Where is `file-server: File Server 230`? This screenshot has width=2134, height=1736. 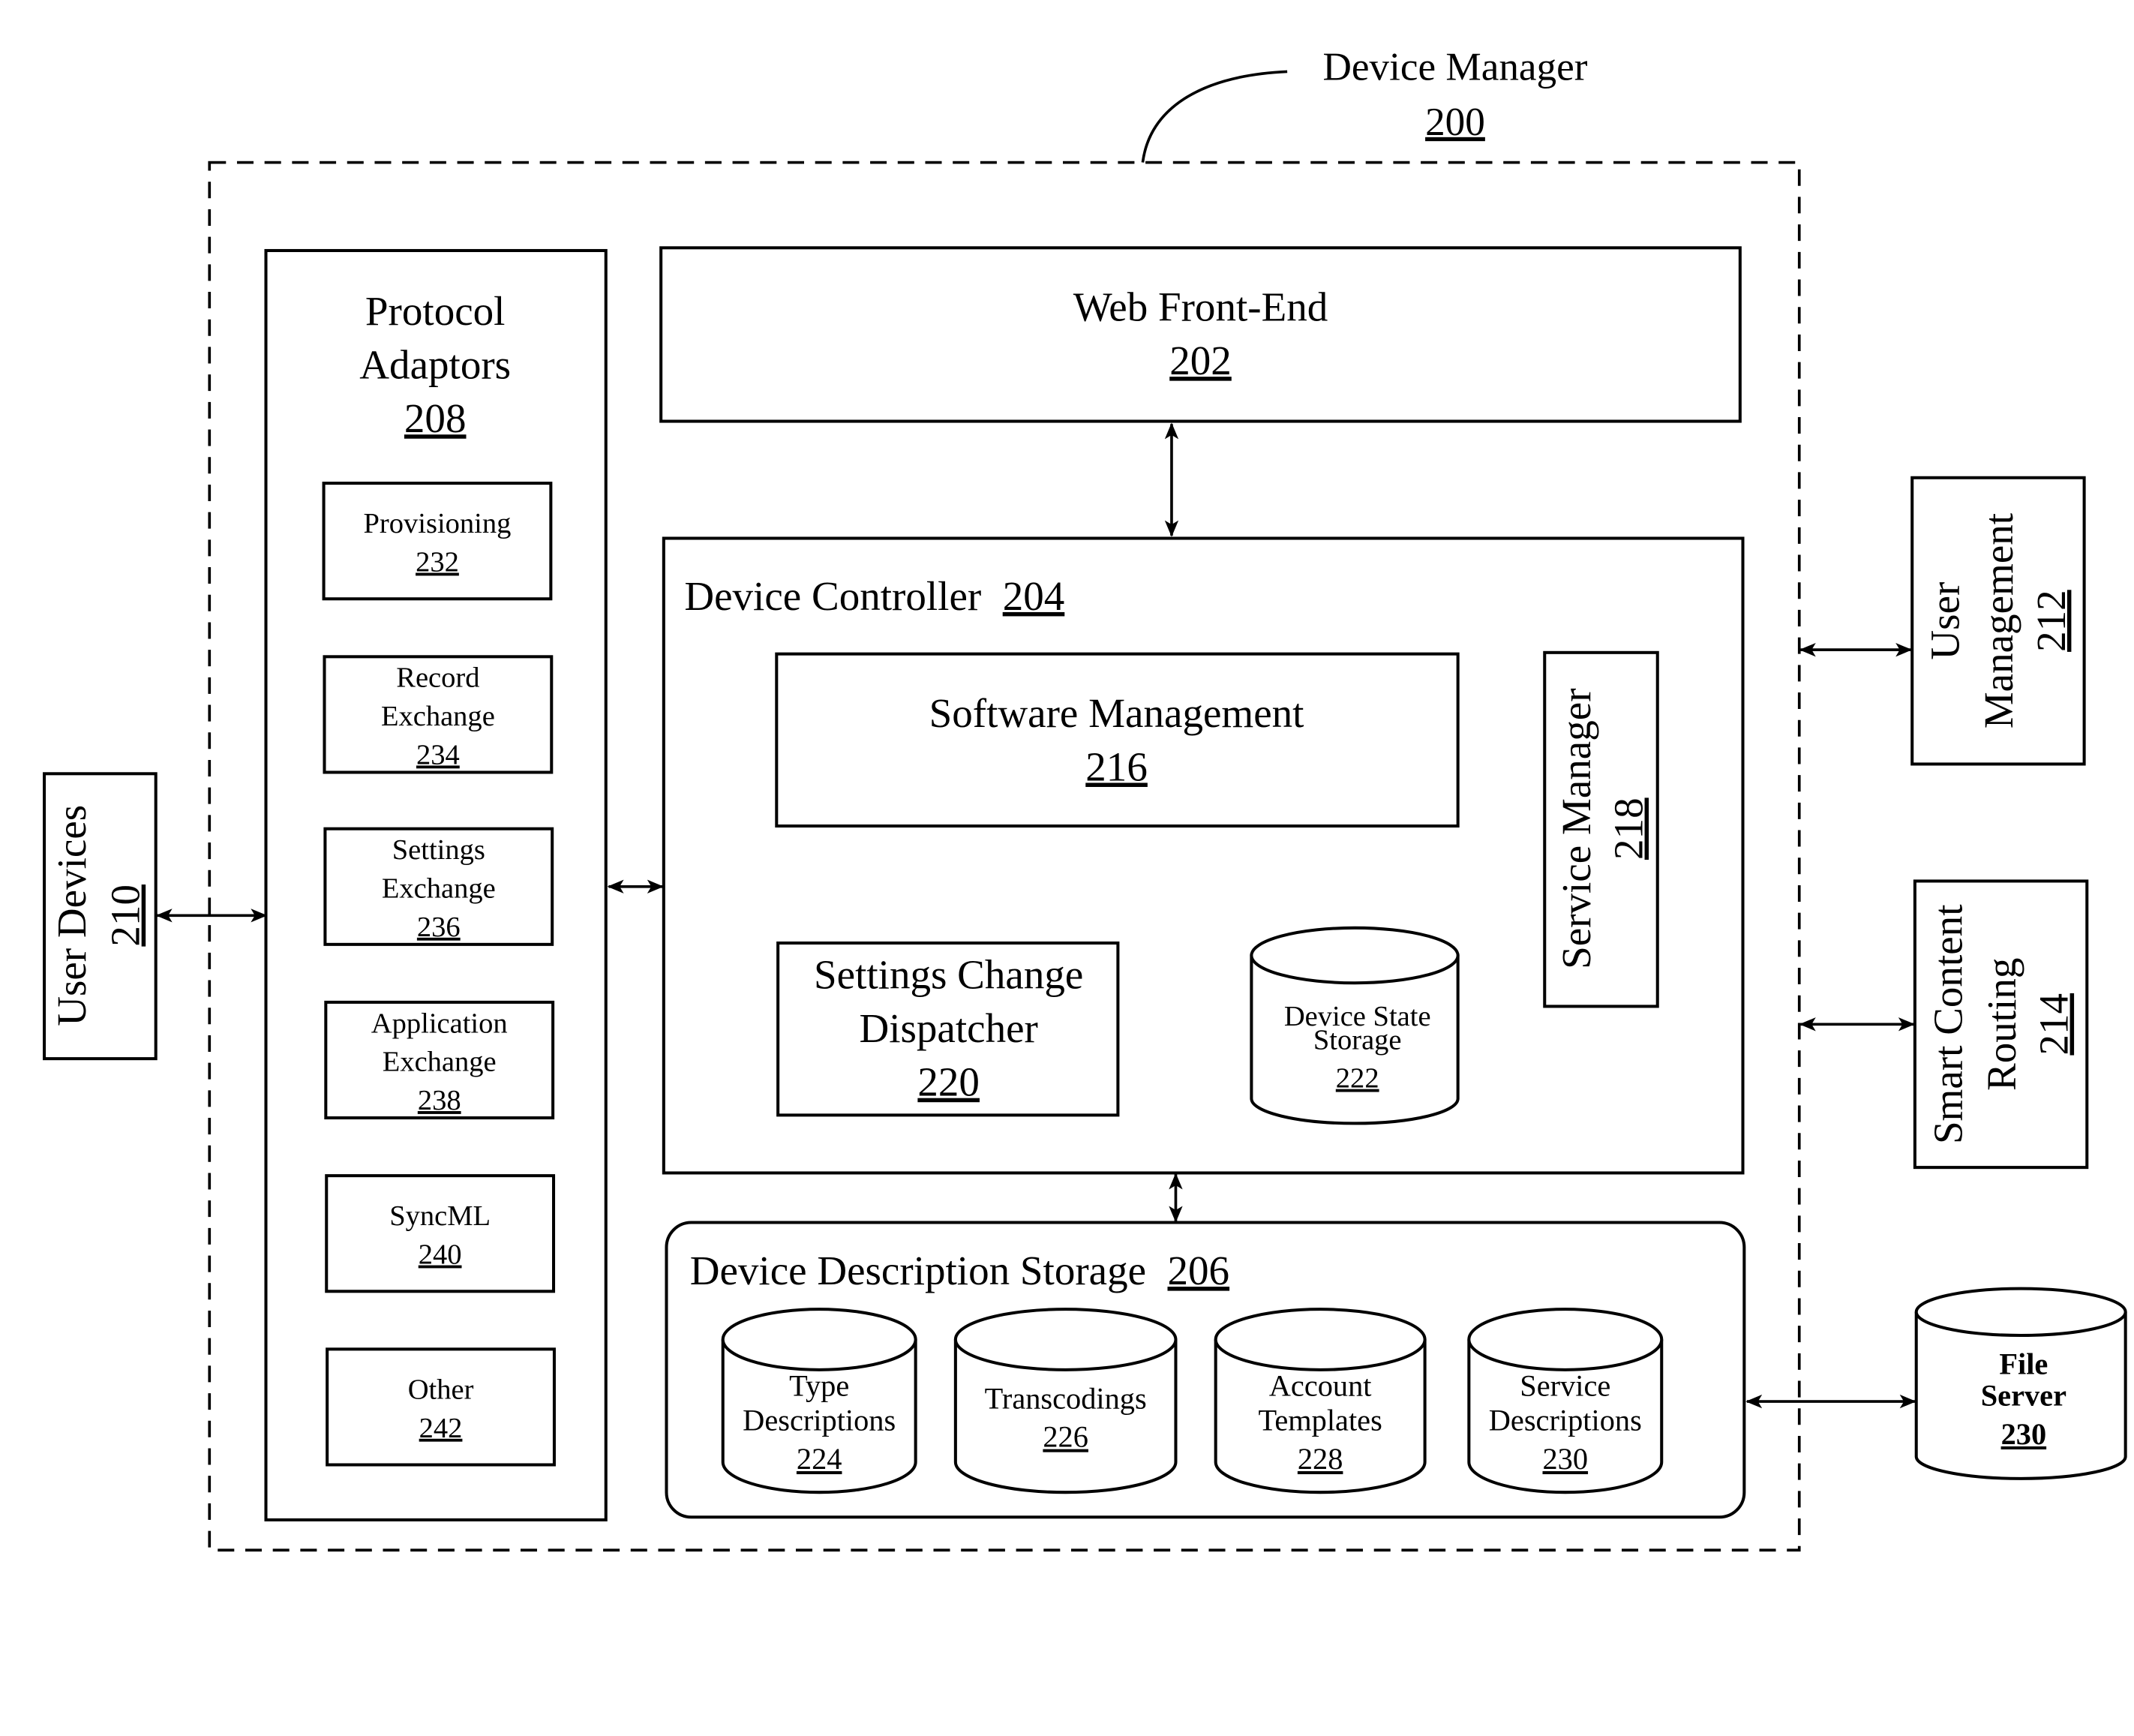 file-server: File Server 230 is located at coordinates (2020, 1384).